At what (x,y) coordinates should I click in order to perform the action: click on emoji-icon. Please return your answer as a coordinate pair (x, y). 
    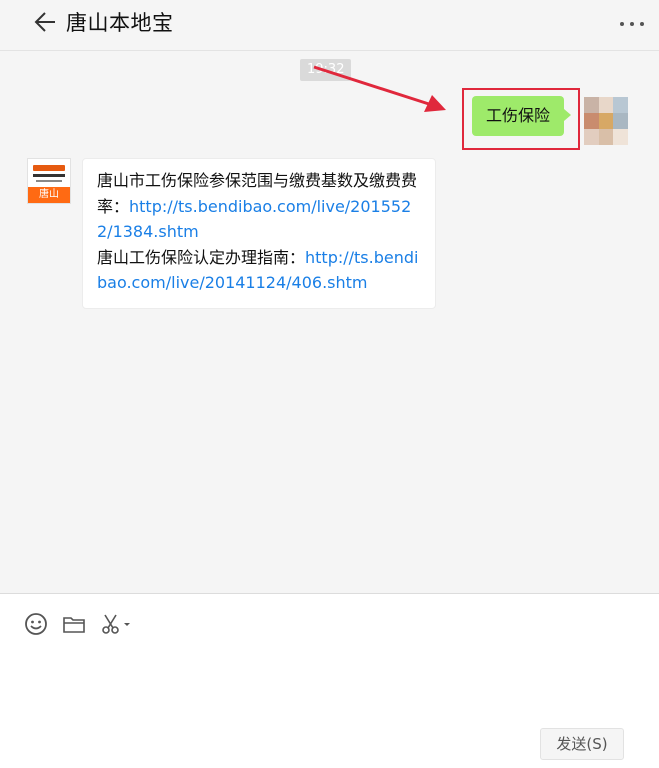
    Looking at the image, I should click on (36, 624).